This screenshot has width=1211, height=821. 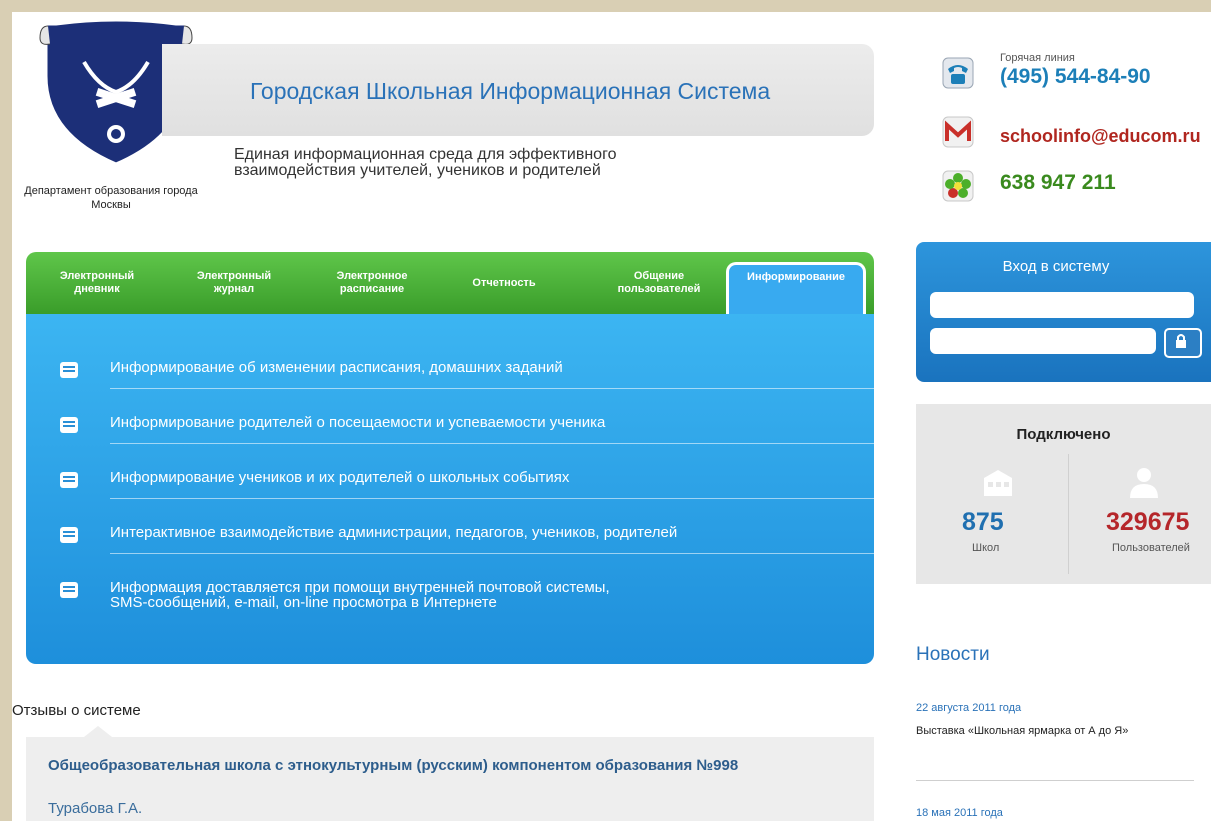 What do you see at coordinates (1063, 434) in the screenshot?
I see `stats-heading: Подключено` at bounding box center [1063, 434].